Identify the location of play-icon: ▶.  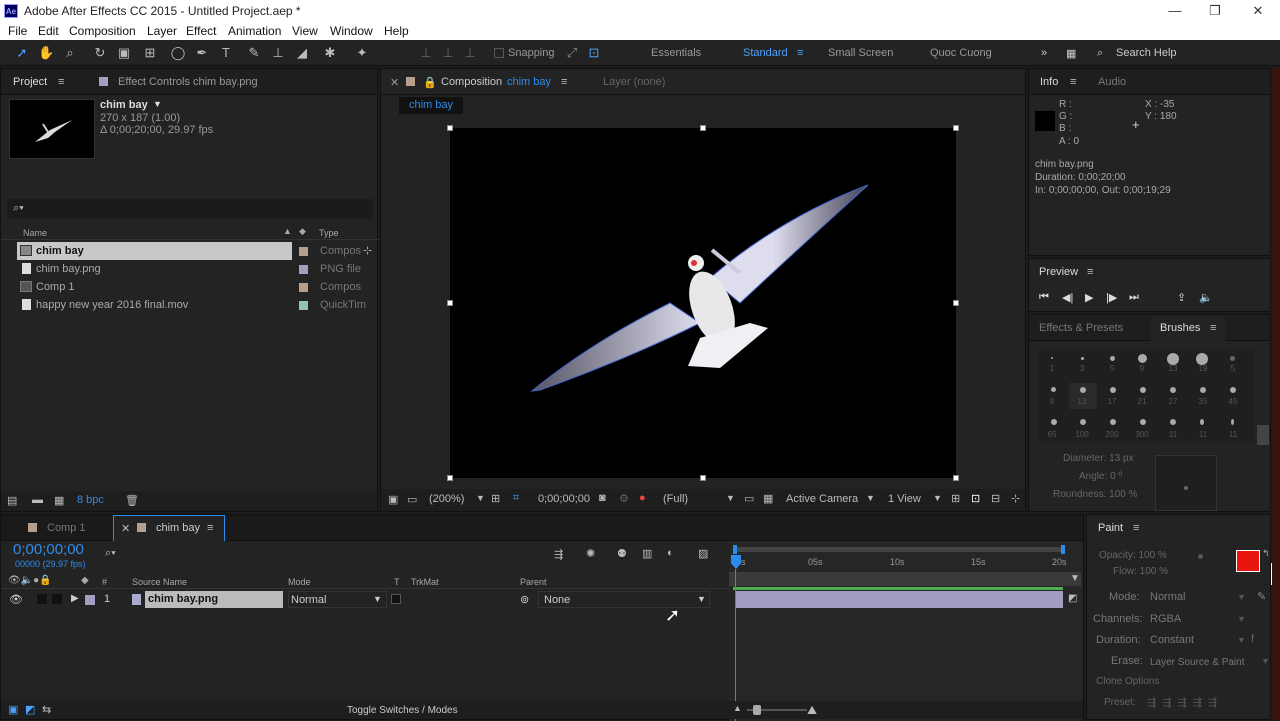
(1089, 297).